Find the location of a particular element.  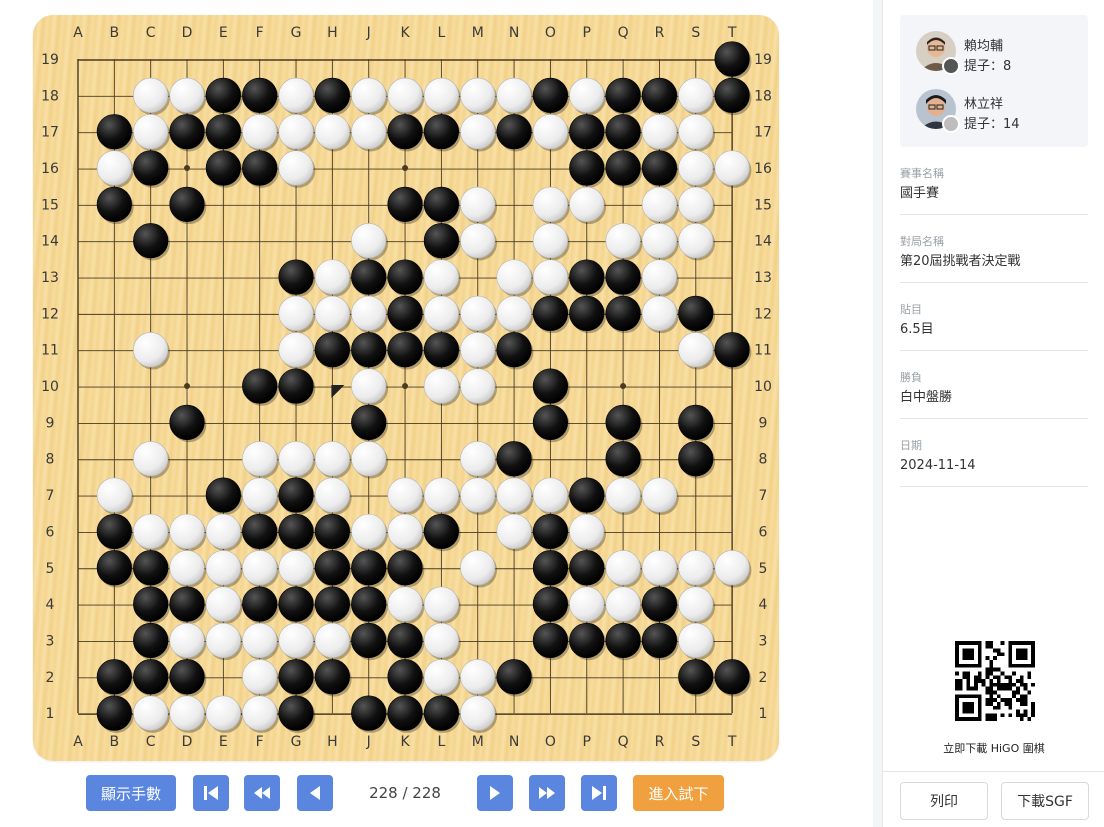

info-label: 對局名稱 is located at coordinates (922, 241).